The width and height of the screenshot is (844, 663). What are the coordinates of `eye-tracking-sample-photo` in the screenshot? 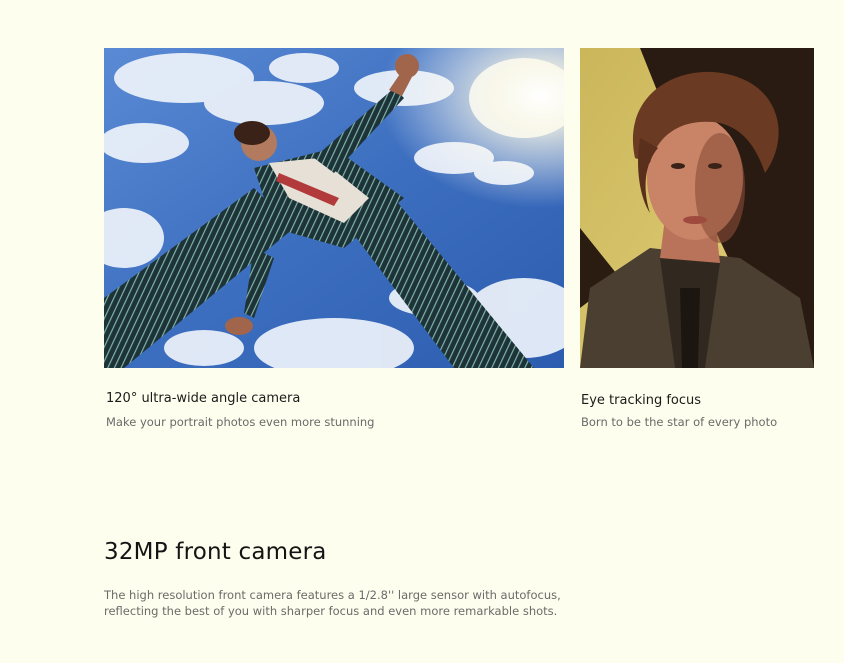 It's located at (697, 208).